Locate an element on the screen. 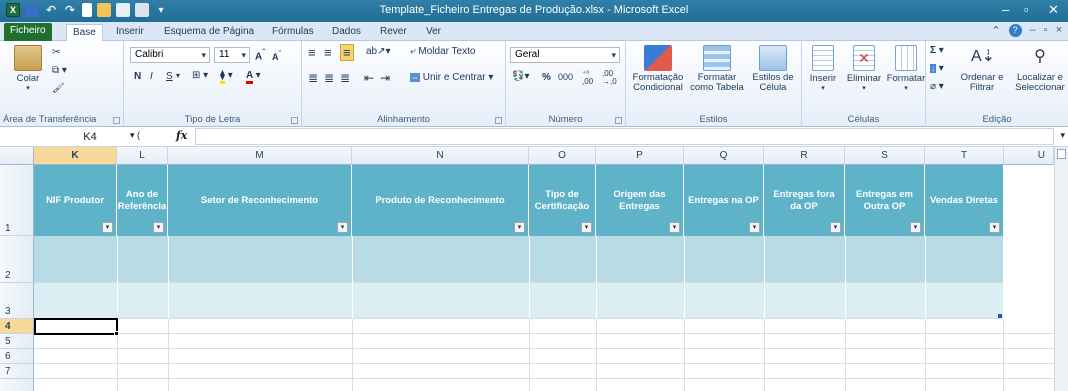 Image resolution: width=1068 pixels, height=391 pixels. tab-data: Dados is located at coordinates (346, 32).